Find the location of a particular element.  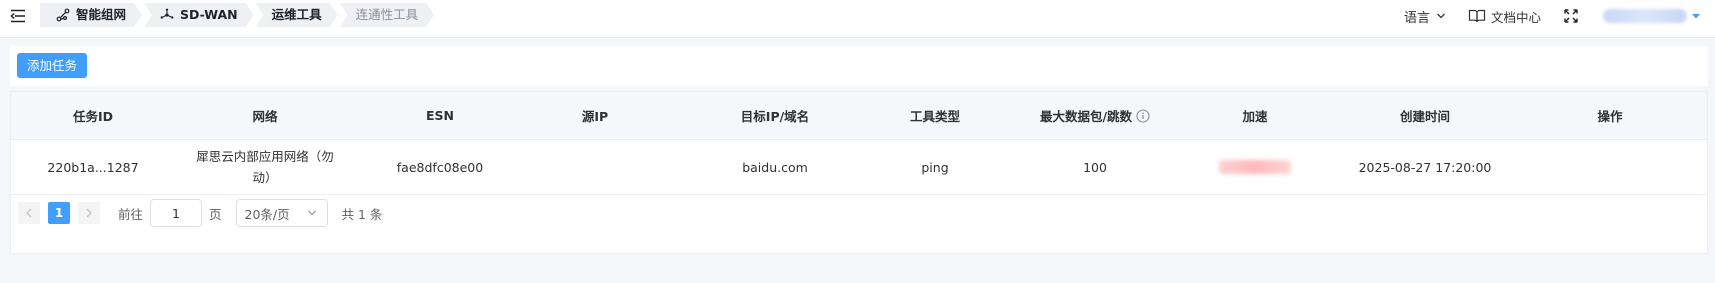

cell-actions is located at coordinates (1610, 167).